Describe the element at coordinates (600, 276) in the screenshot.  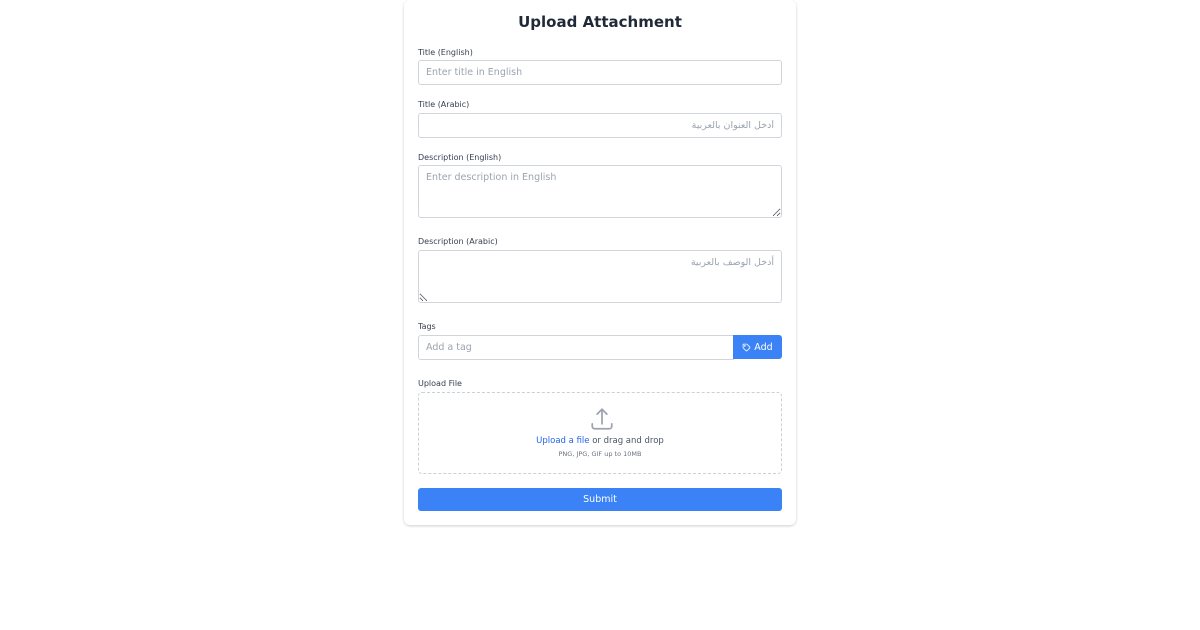
I see `description-arabic-textarea` at that location.